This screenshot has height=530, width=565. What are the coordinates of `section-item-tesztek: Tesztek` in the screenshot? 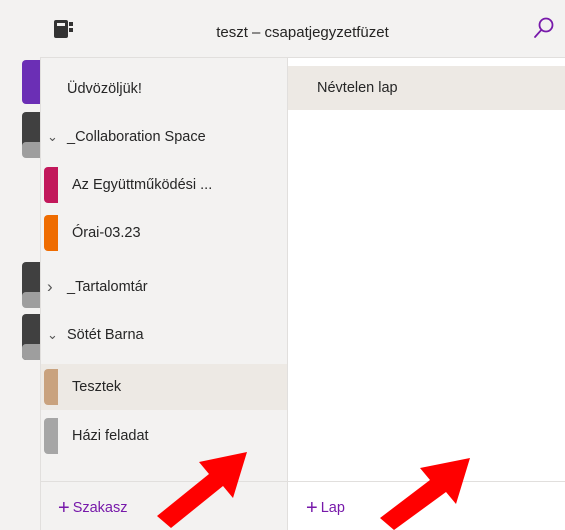 It's located at (164, 387).